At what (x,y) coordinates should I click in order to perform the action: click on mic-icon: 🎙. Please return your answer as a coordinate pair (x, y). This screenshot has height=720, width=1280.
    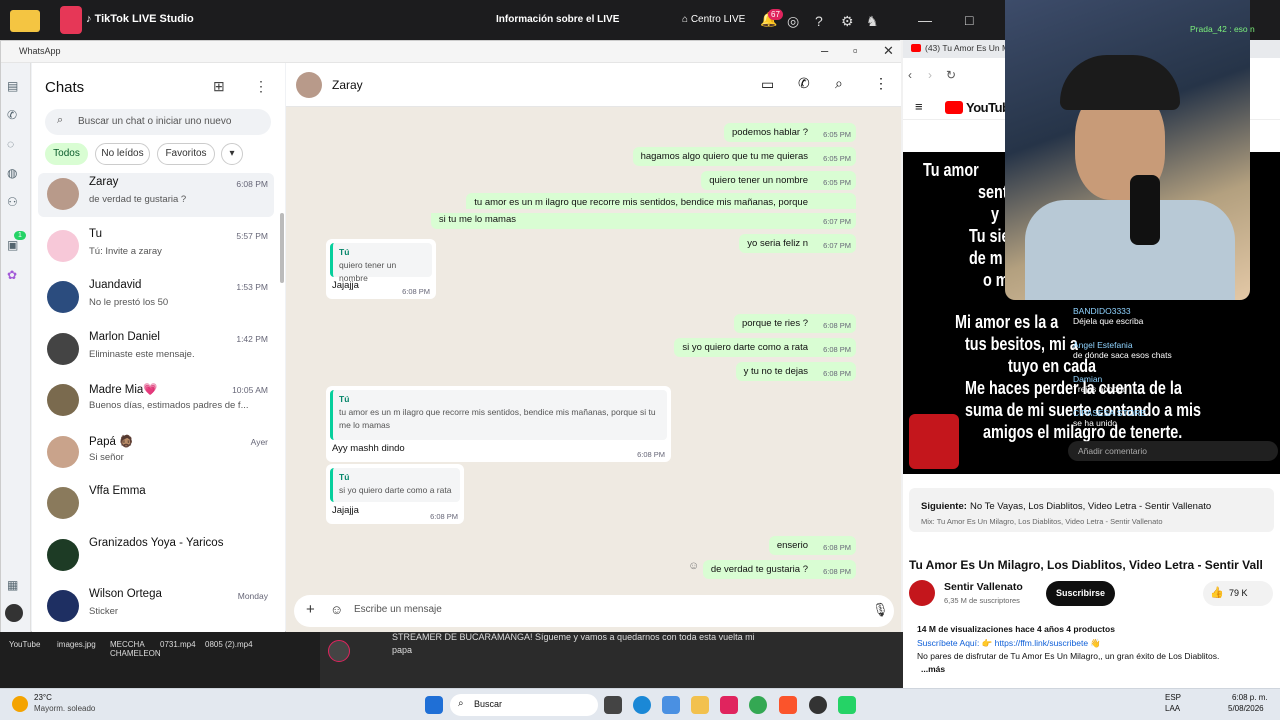
    Looking at the image, I should click on (880, 610).